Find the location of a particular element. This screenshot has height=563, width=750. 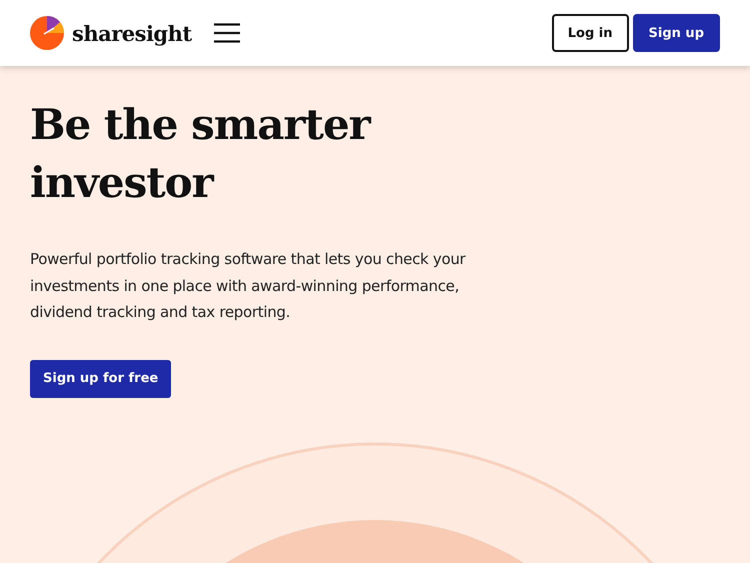

signup-free-button: Sign up for free is located at coordinates (101, 379).